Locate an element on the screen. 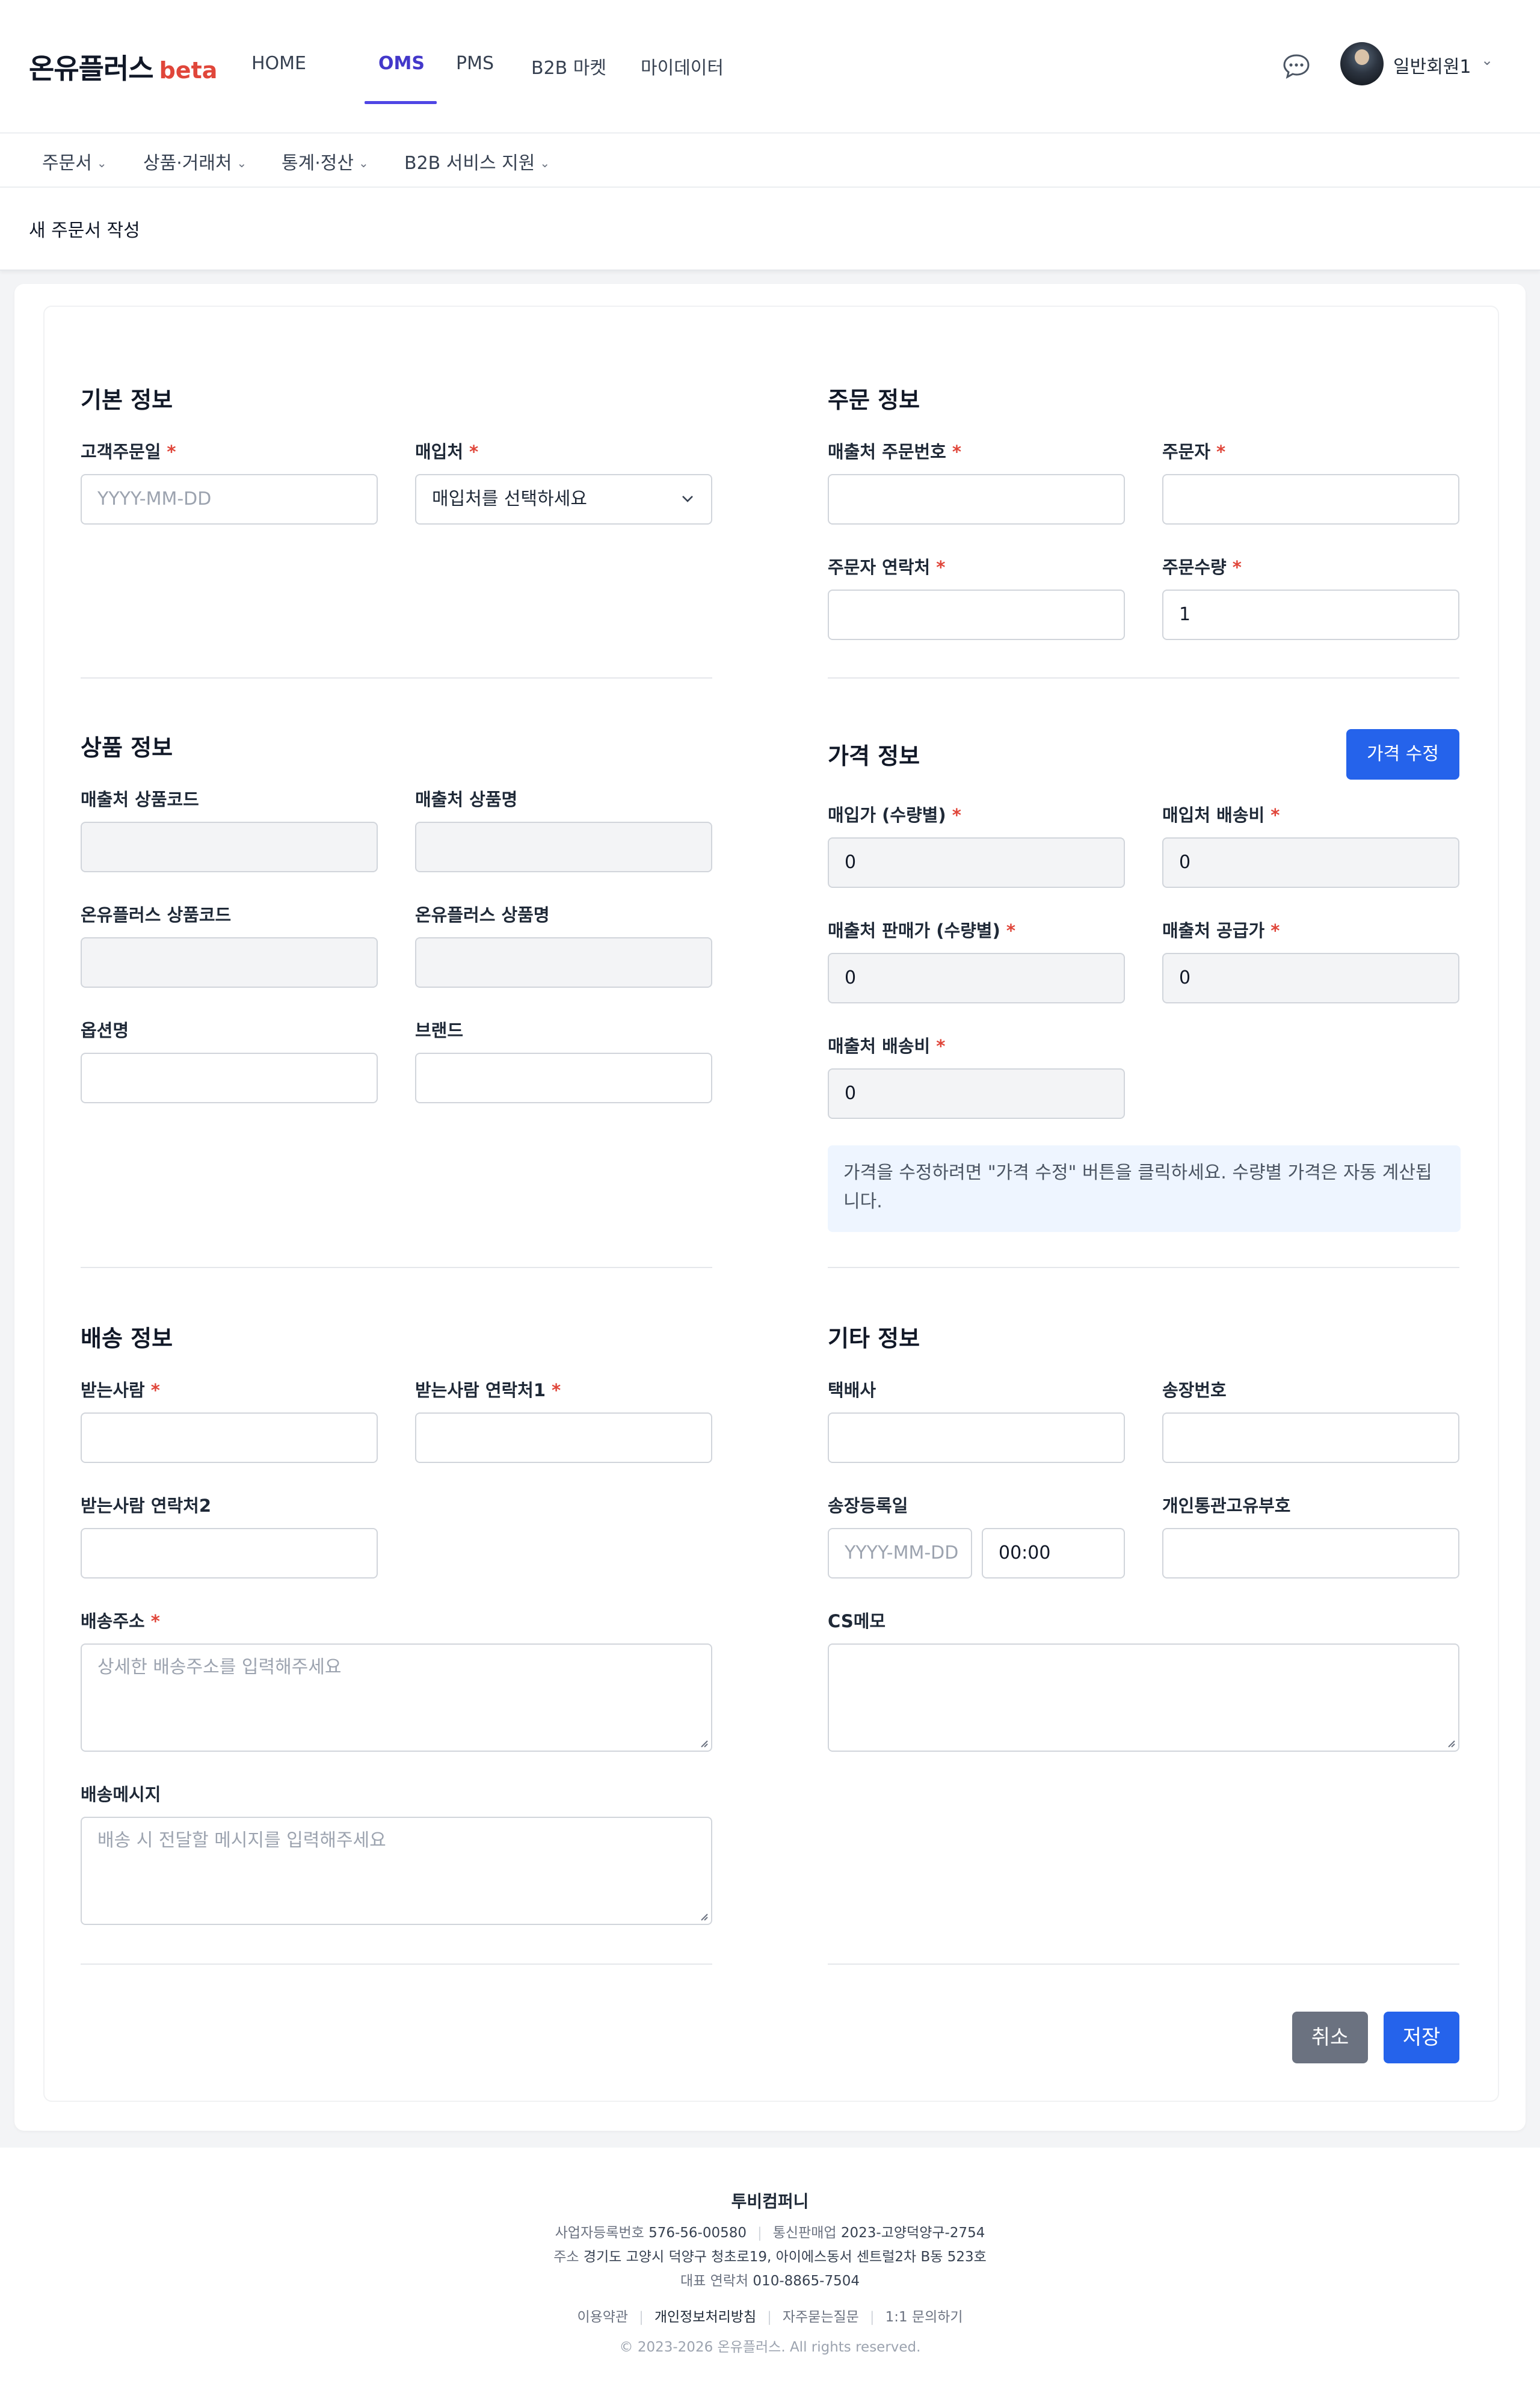 The image size is (1540, 2387). label-address: 배송주소 * is located at coordinates (121, 1621).